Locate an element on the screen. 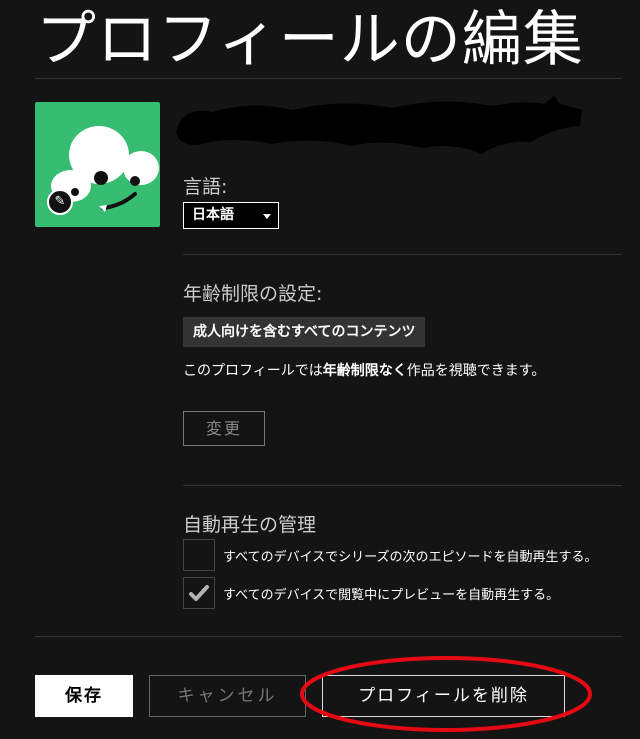 The width and height of the screenshot is (640, 739). page-title: プロフィールの編集 is located at coordinates (310, 40).